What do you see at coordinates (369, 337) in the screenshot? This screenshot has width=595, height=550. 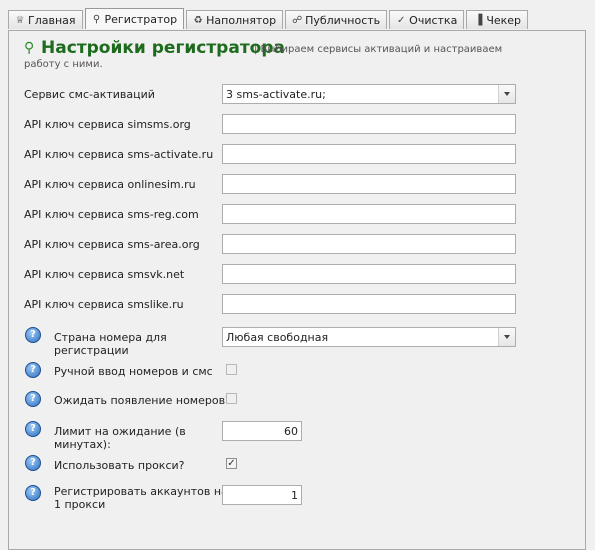 I see `country-select: Любая свободная` at bounding box center [369, 337].